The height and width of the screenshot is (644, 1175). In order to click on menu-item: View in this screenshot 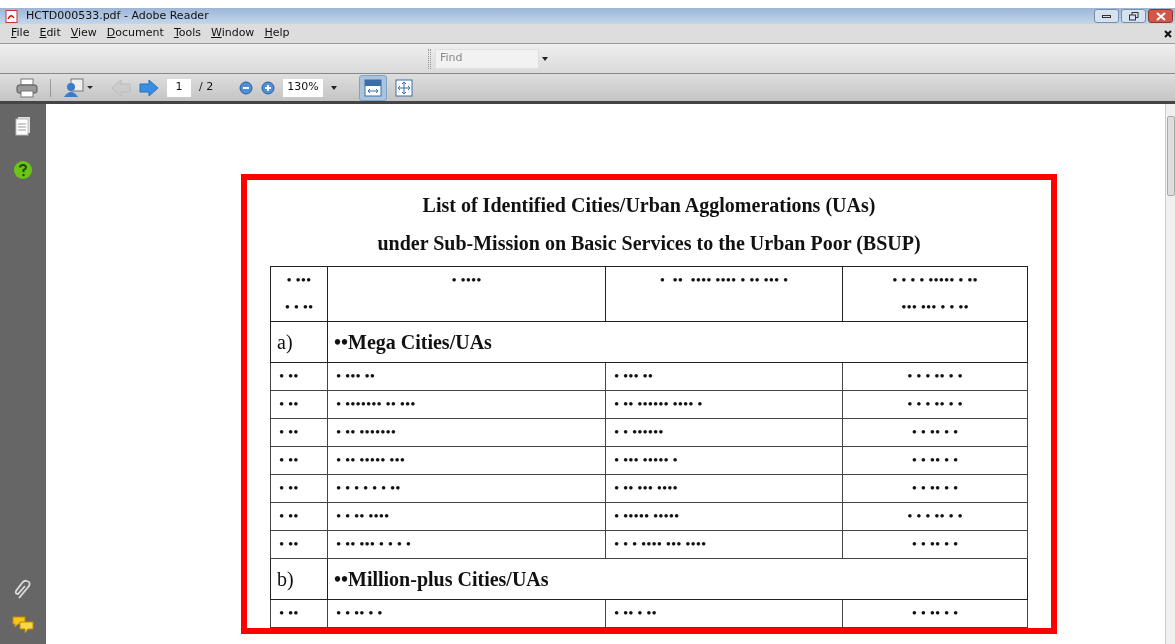, I will do `click(83, 33)`.